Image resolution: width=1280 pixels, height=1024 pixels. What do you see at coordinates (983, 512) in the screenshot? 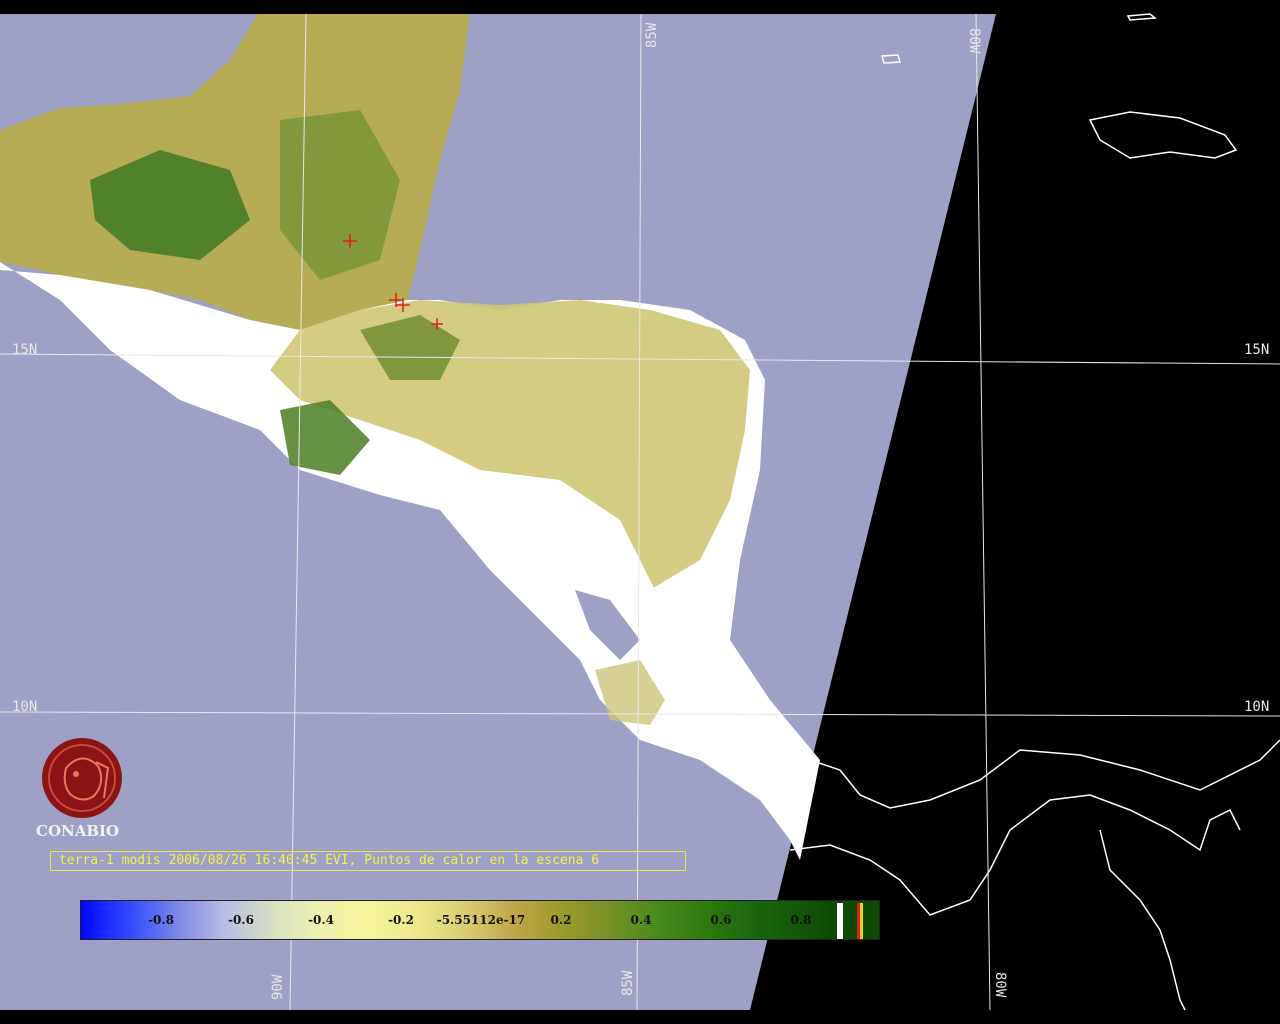
I see `meridian-80w` at bounding box center [983, 512].